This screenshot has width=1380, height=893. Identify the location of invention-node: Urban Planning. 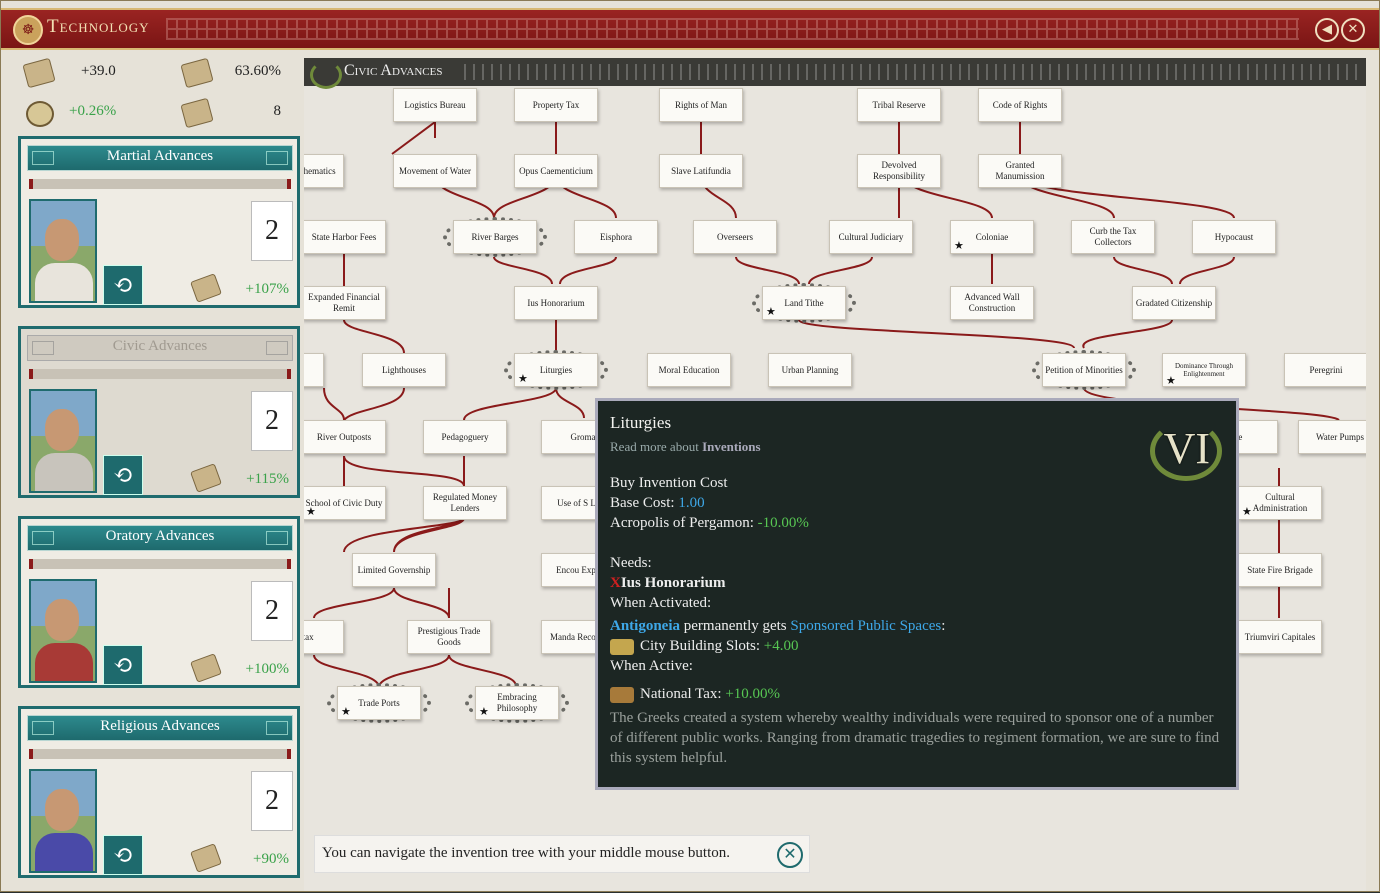
(810, 370).